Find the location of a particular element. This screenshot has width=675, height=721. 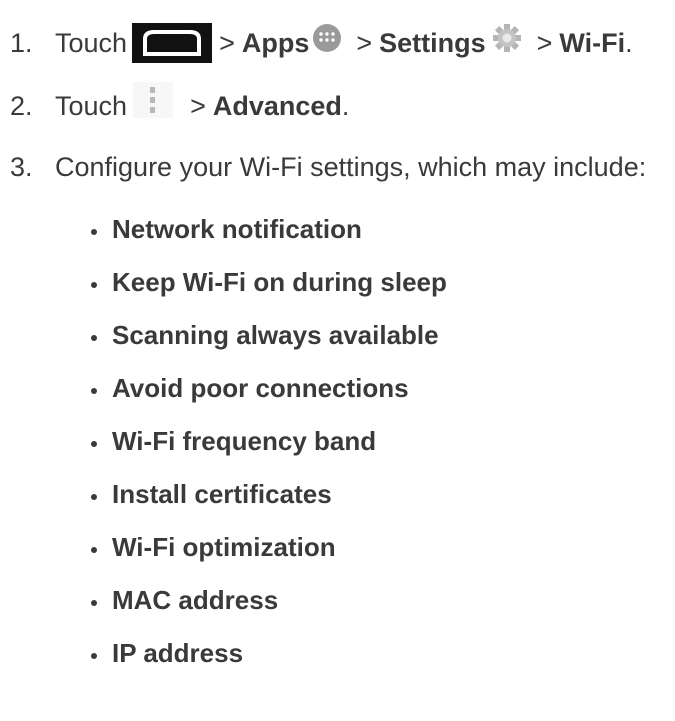

list-item-label: Wi-Fi frequency band is located at coordinates (244, 441).